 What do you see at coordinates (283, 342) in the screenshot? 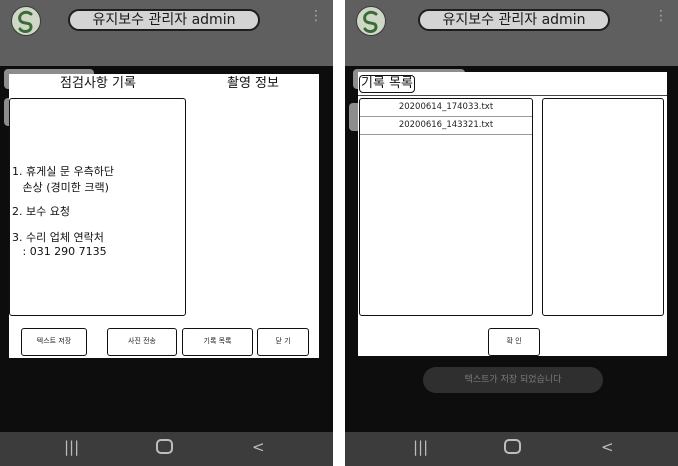
I see `close-button: 닫 기` at bounding box center [283, 342].